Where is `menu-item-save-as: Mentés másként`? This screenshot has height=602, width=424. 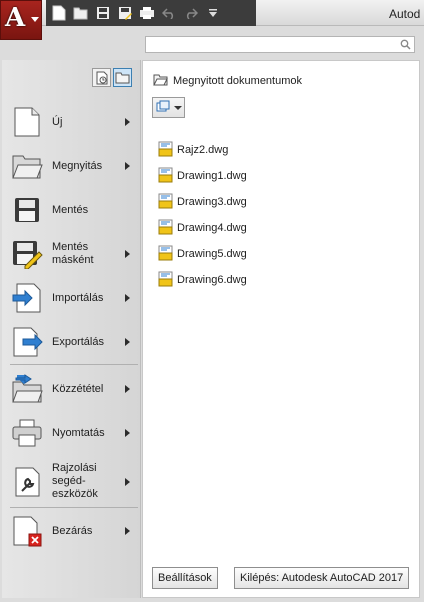 menu-item-save-as: Mentés másként is located at coordinates (73, 254).